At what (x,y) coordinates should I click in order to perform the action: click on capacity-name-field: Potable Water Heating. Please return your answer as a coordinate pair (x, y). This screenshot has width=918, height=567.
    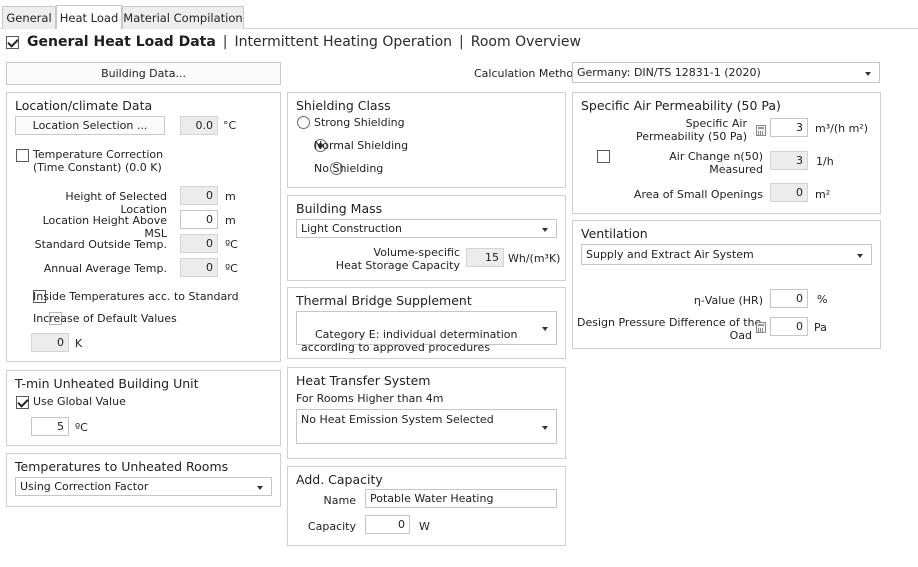
    Looking at the image, I should click on (461, 498).